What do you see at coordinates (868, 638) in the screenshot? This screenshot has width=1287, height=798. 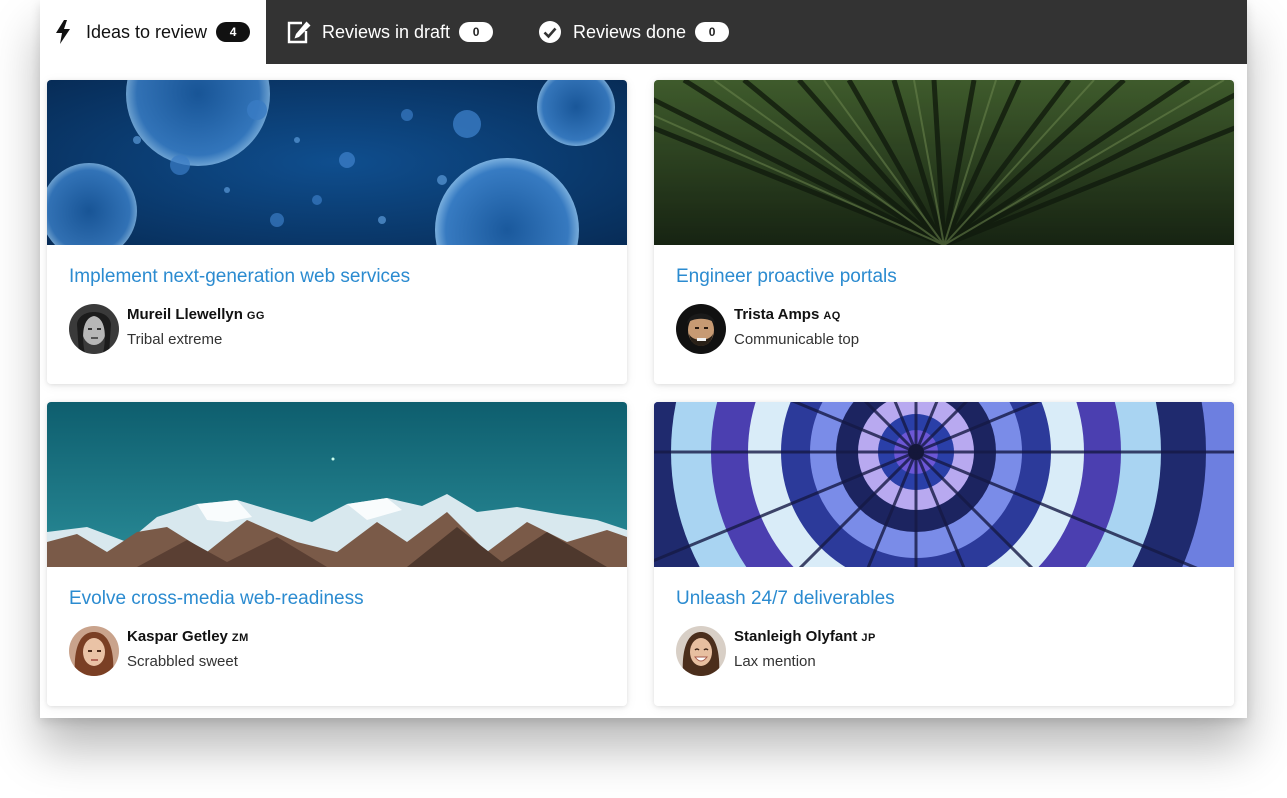 I see `author-initials: JP` at bounding box center [868, 638].